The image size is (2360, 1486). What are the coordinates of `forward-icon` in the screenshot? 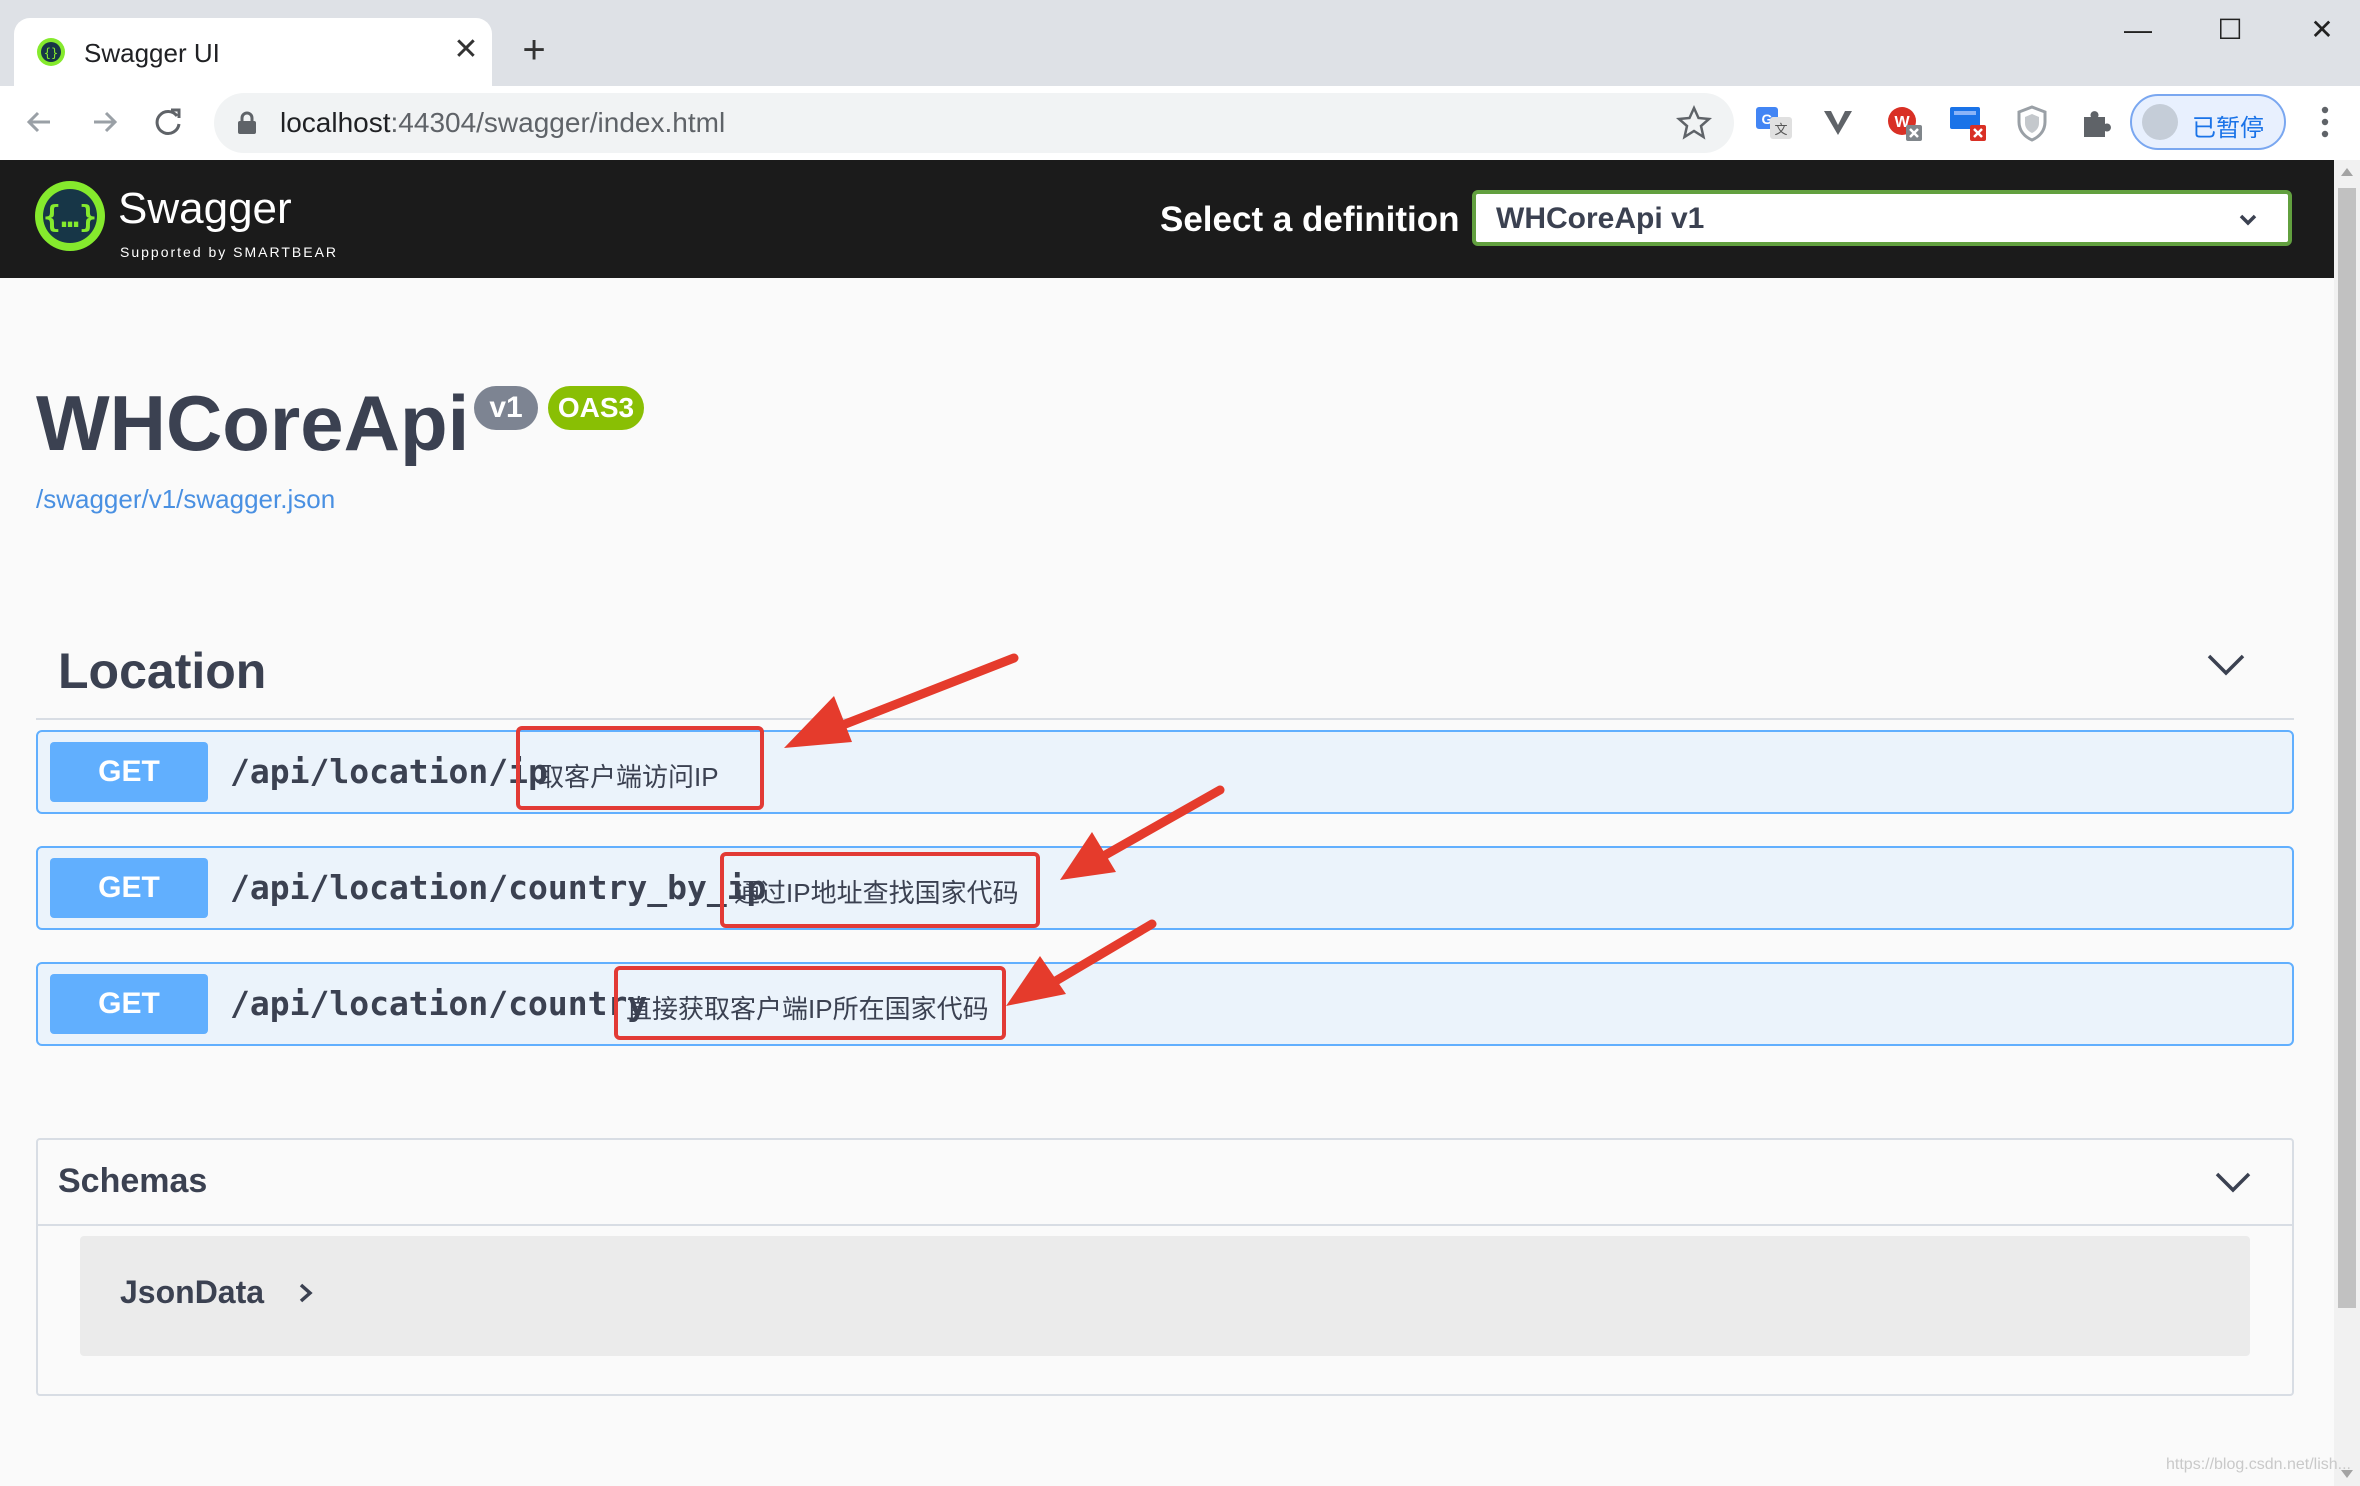 It's located at (104, 122).